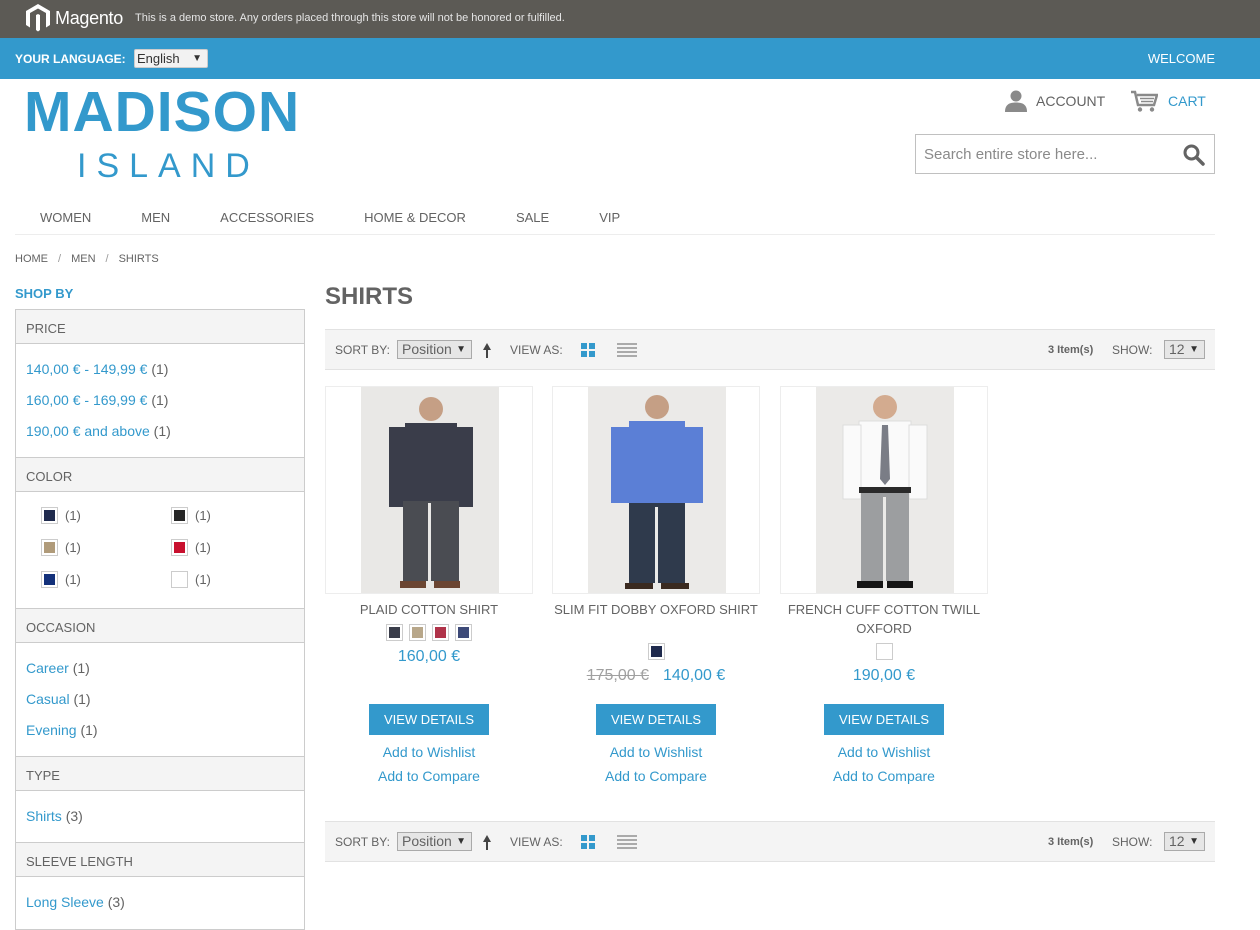  Describe the element at coordinates (98, 431) in the screenshot. I see `filter-price-option: 190,00 € and above (1)` at that location.